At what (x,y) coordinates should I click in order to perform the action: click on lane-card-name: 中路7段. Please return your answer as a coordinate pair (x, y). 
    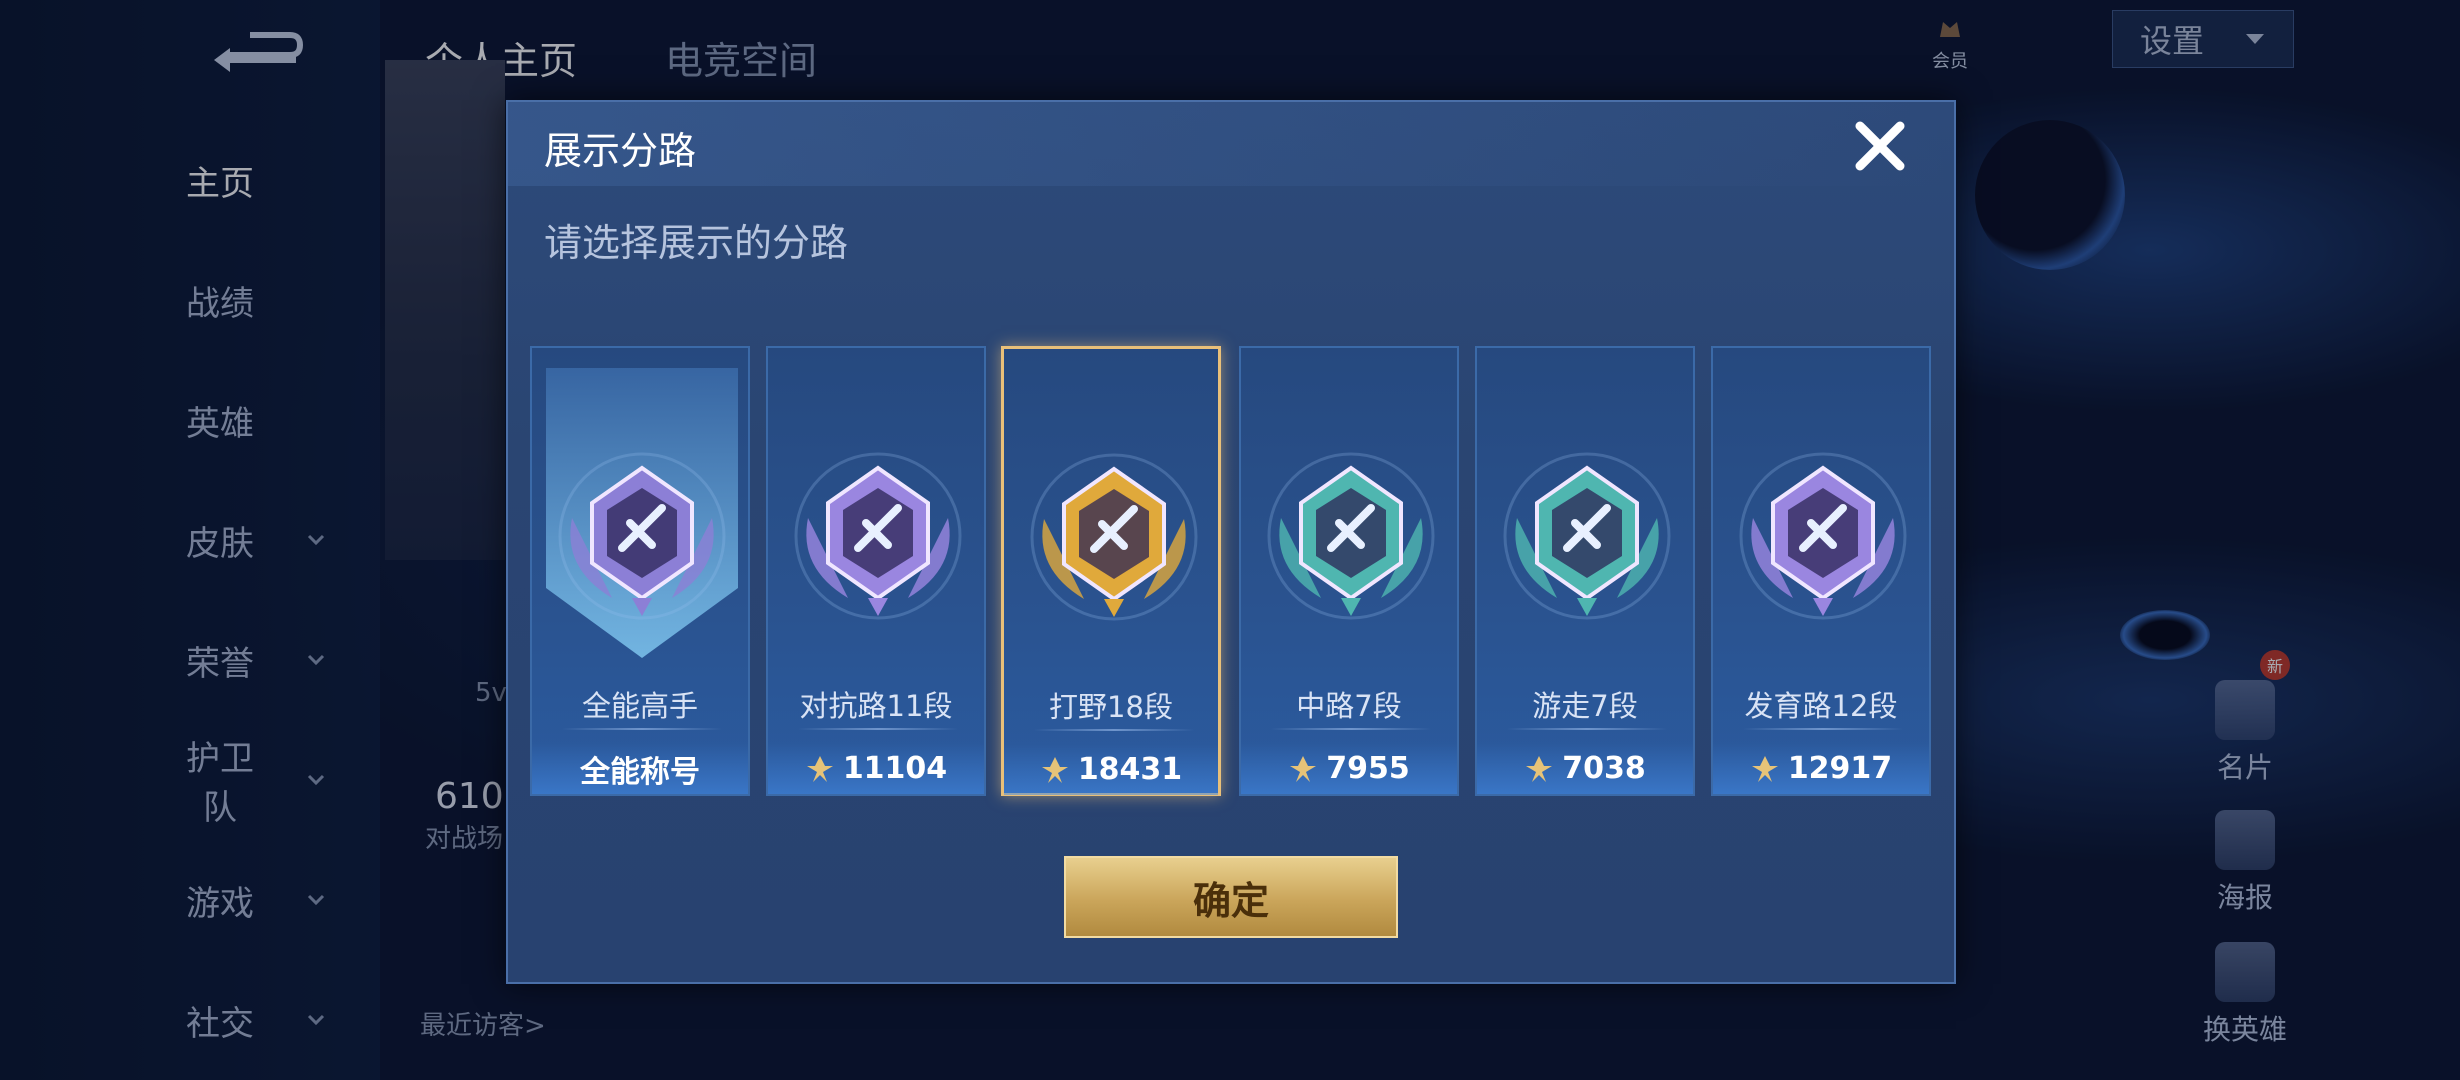
    Looking at the image, I should click on (1349, 706).